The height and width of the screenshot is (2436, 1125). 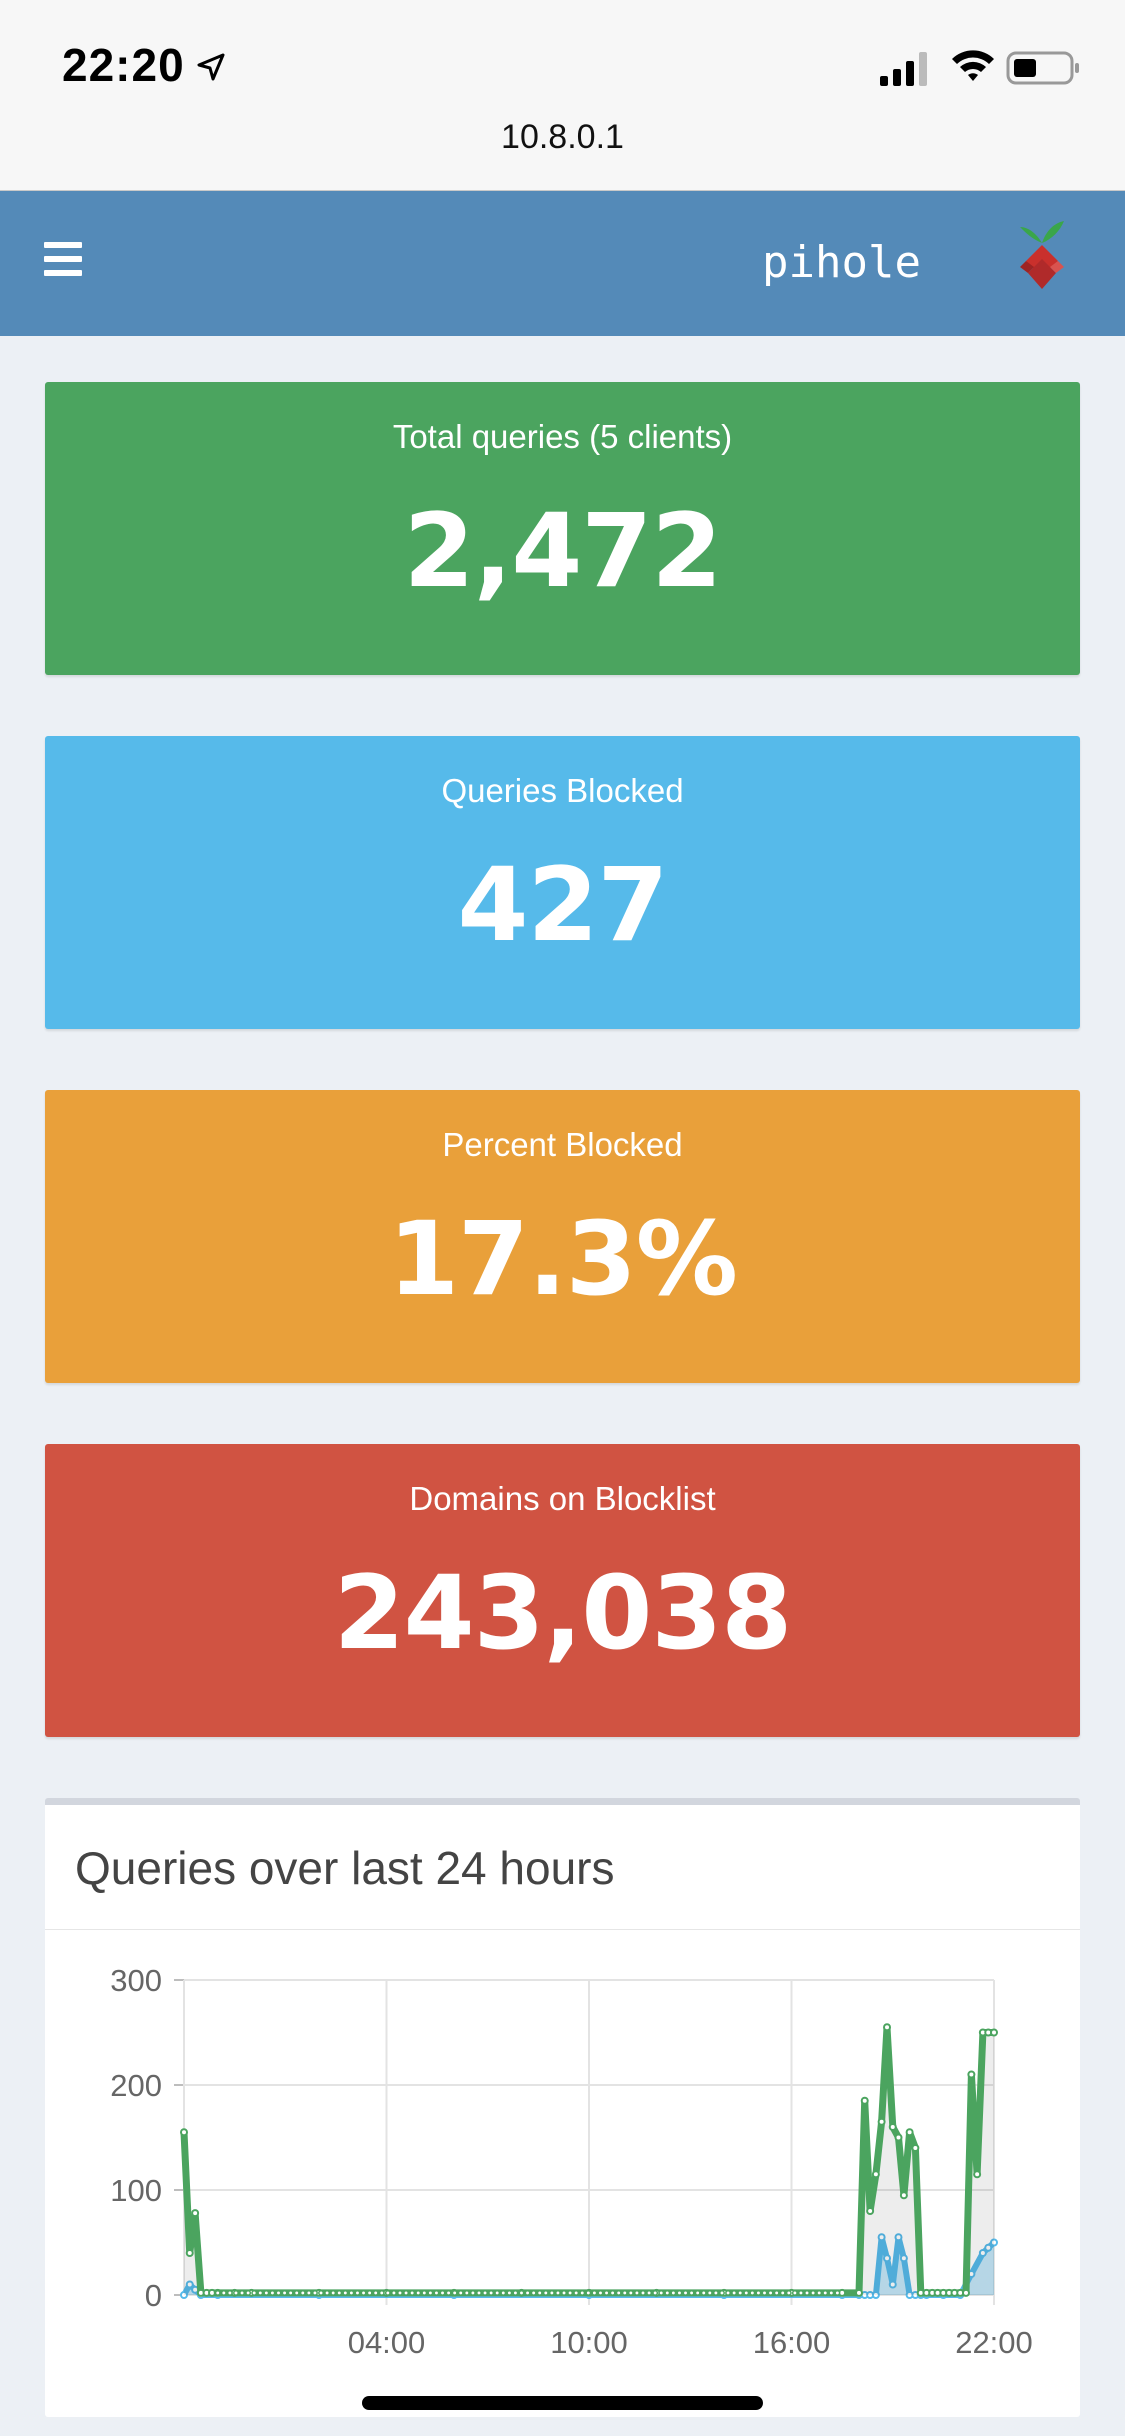 I want to click on home-indicator, so click(x=562, y=2403).